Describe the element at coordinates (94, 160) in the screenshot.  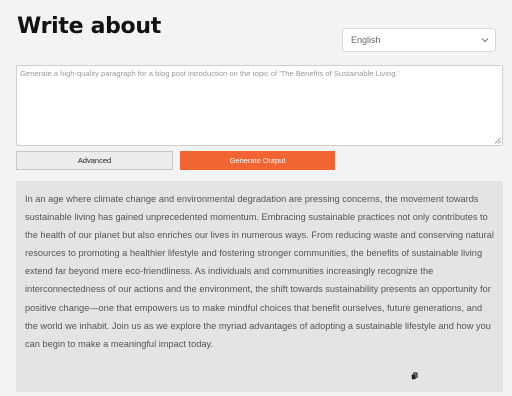
I see `advanced-button: Advanced` at that location.